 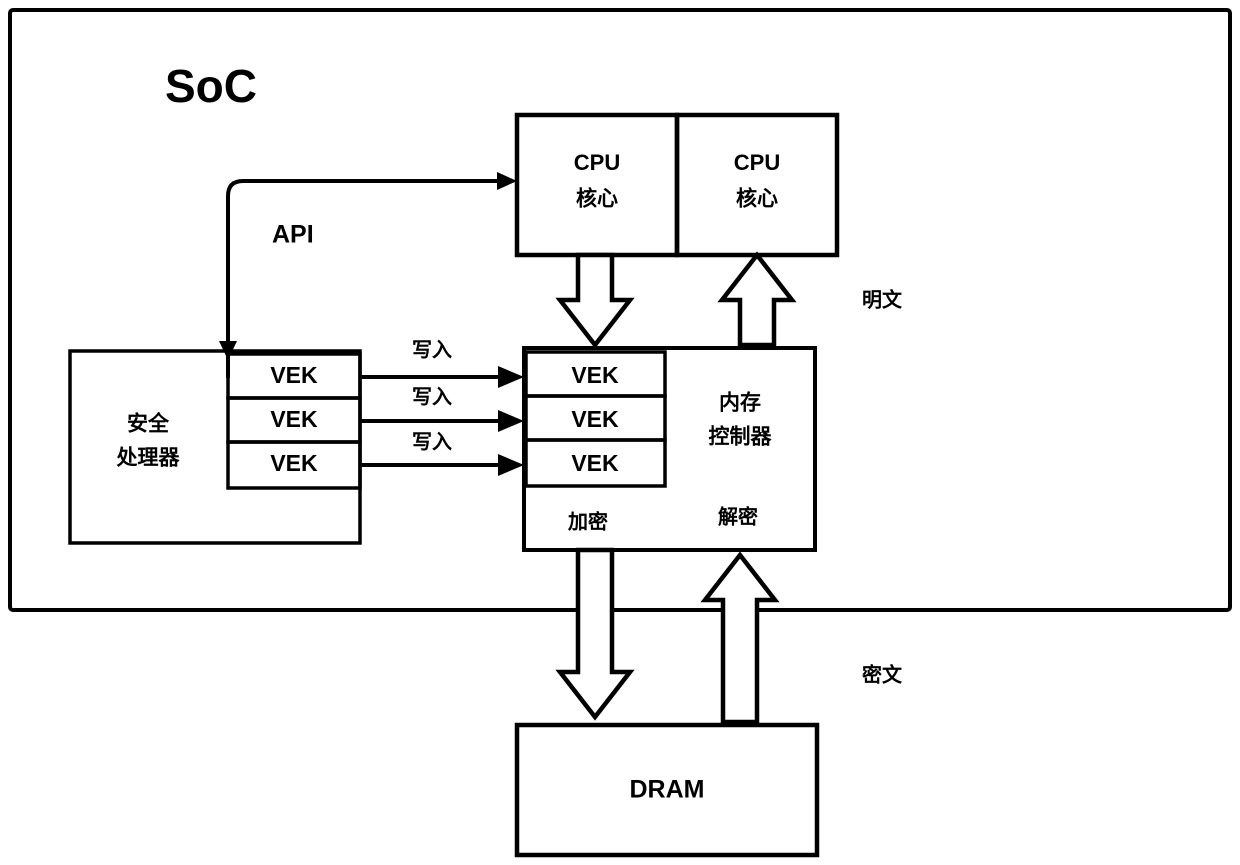 What do you see at coordinates (507, 181) in the screenshot?
I see `api-arrowhead-cpu` at bounding box center [507, 181].